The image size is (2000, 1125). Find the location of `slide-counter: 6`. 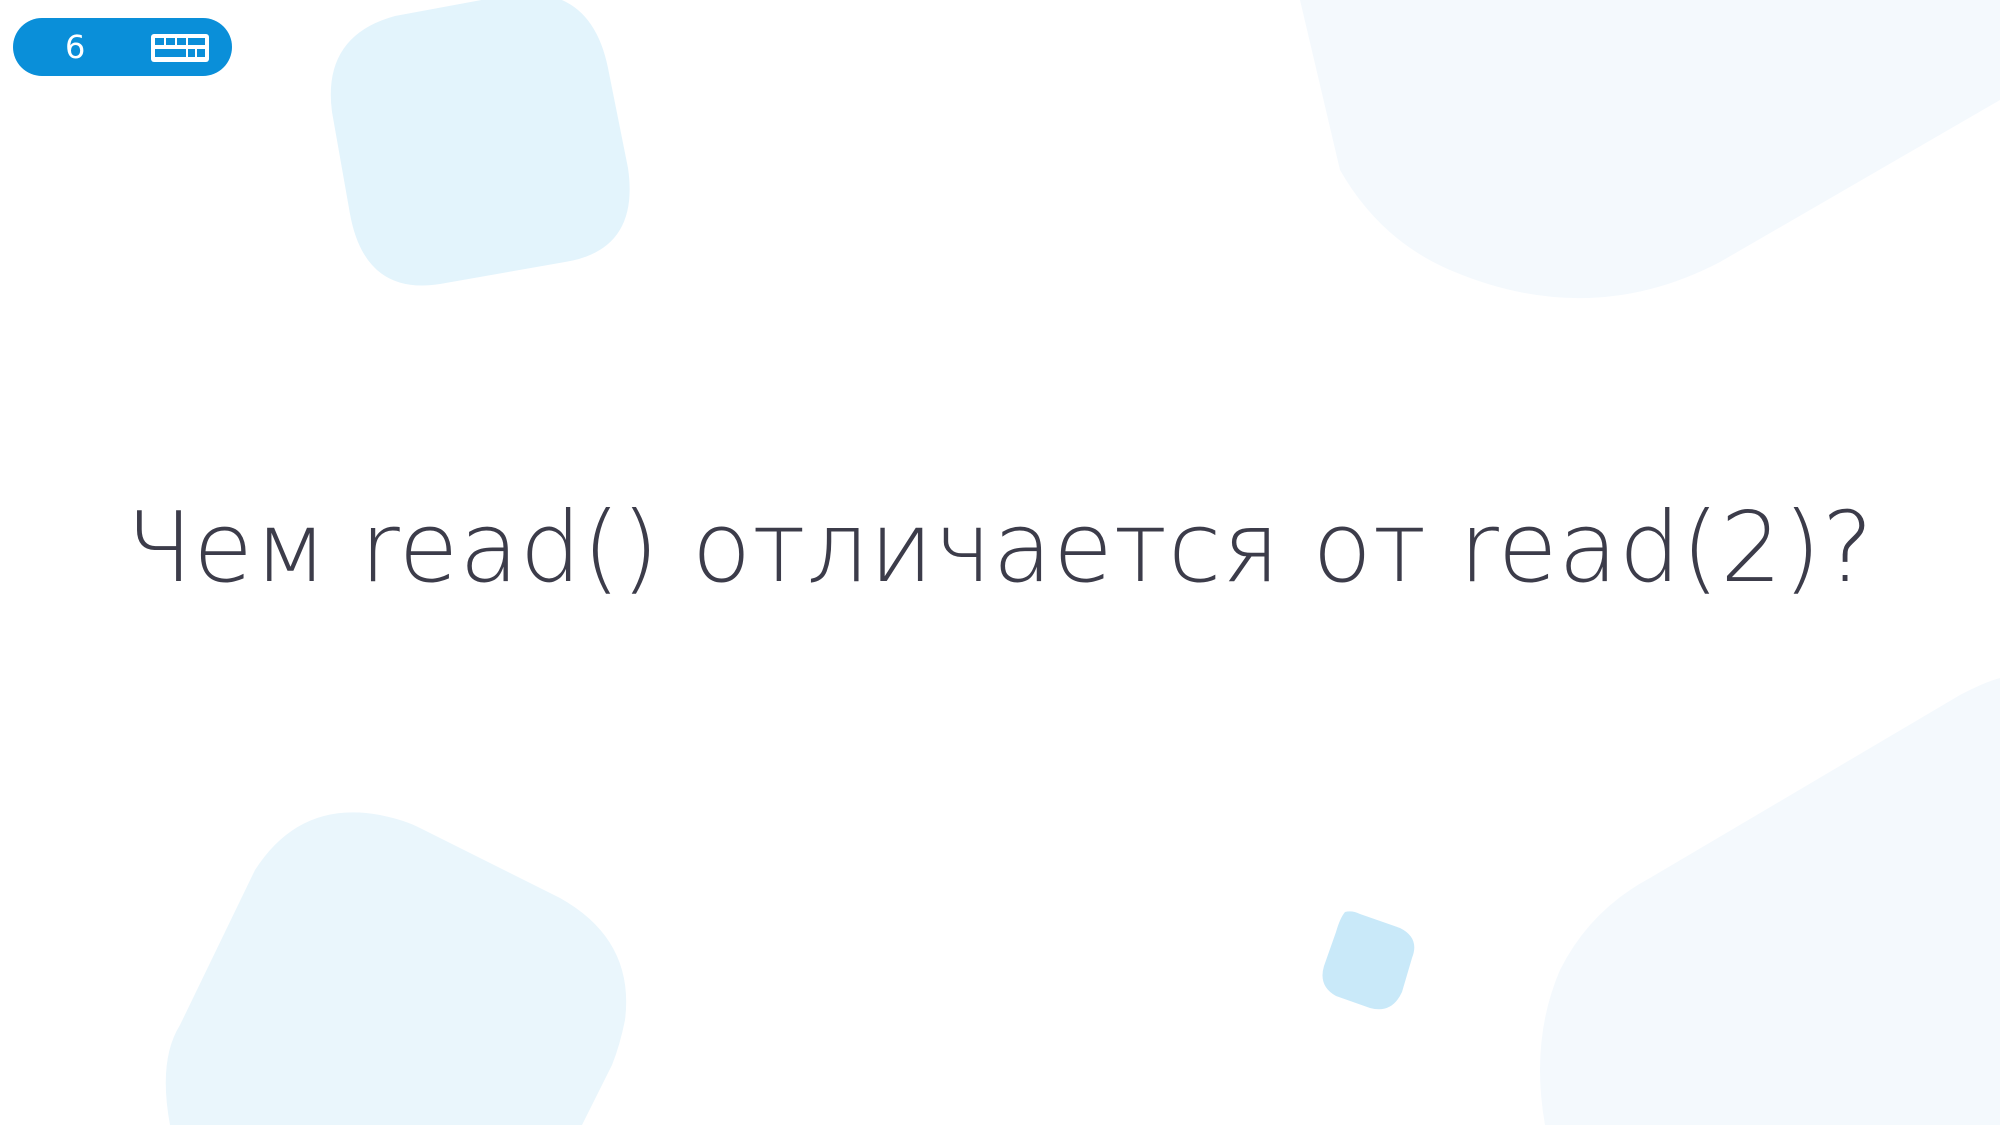

slide-counter: 6 is located at coordinates (122, 47).